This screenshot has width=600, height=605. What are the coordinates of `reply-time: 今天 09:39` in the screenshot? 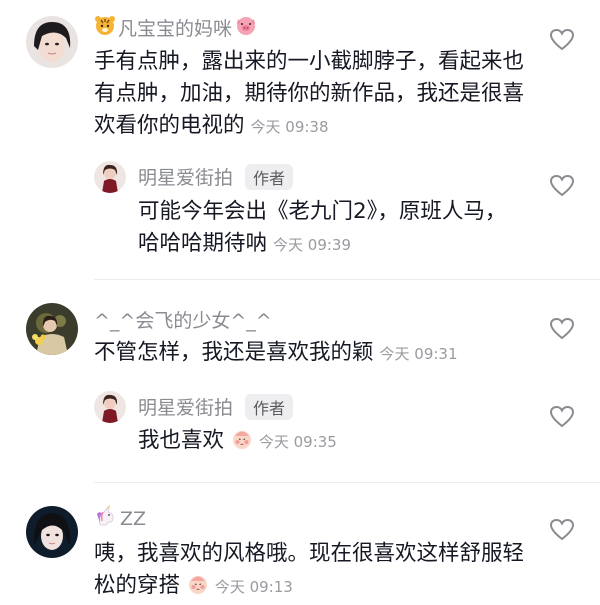 It's located at (312, 245).